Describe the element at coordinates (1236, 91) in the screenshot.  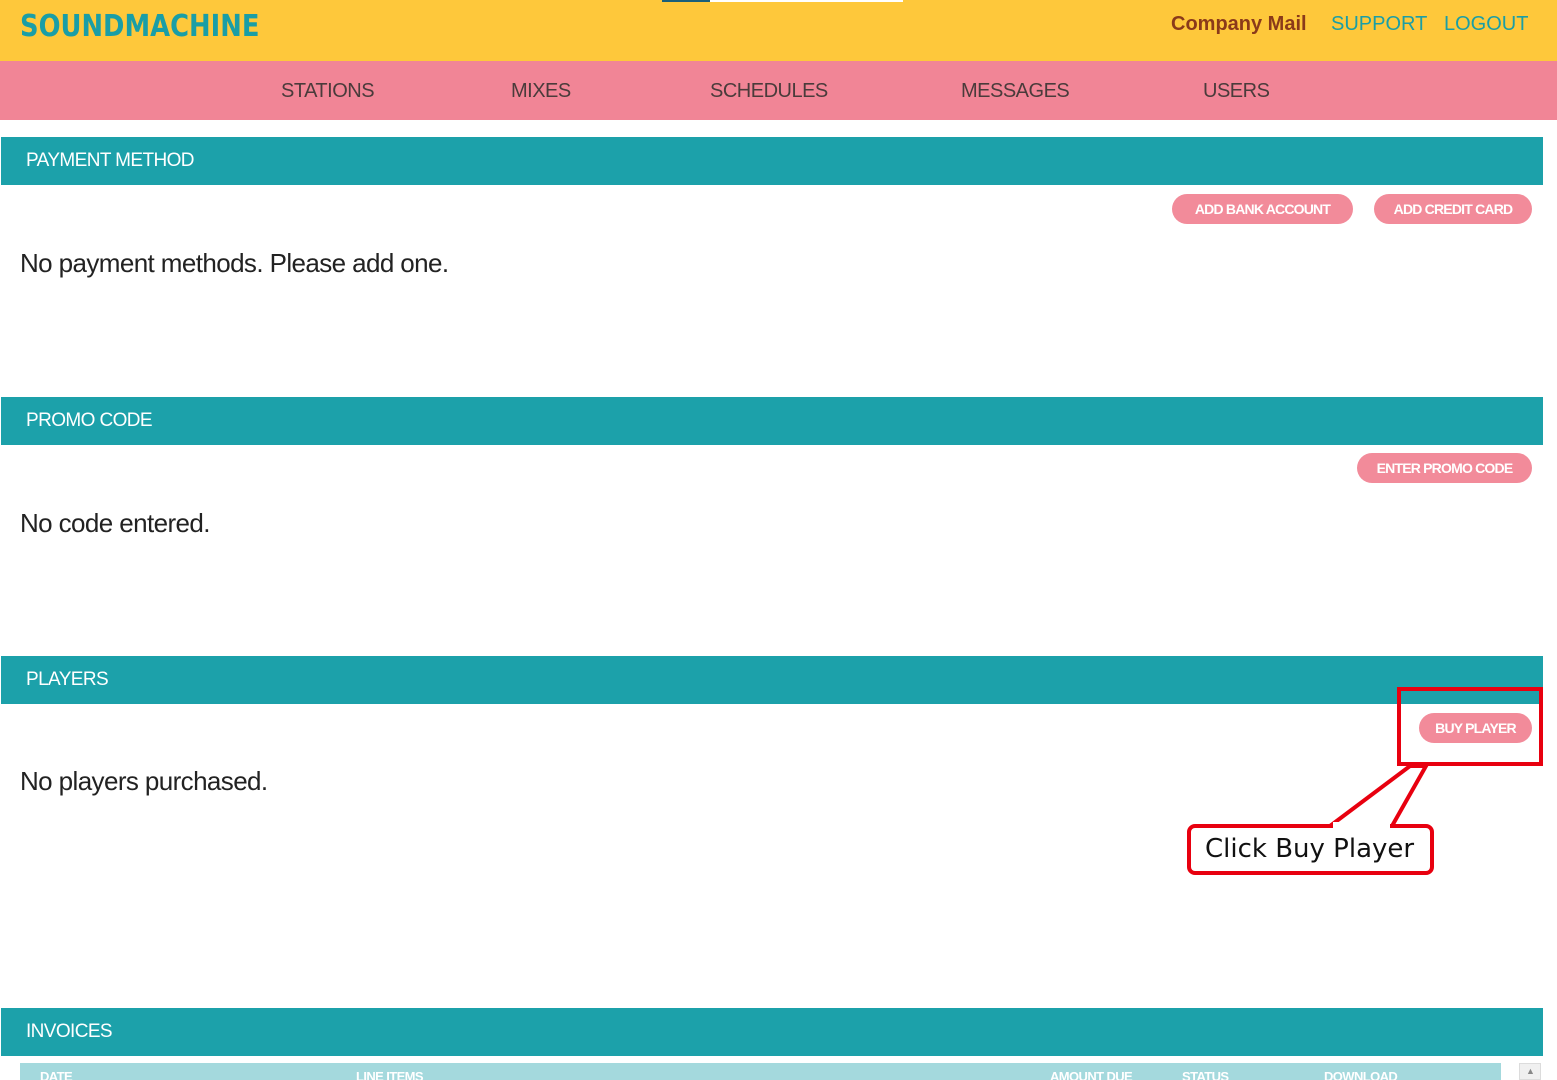
I see `nav-item-users: USERS` at that location.